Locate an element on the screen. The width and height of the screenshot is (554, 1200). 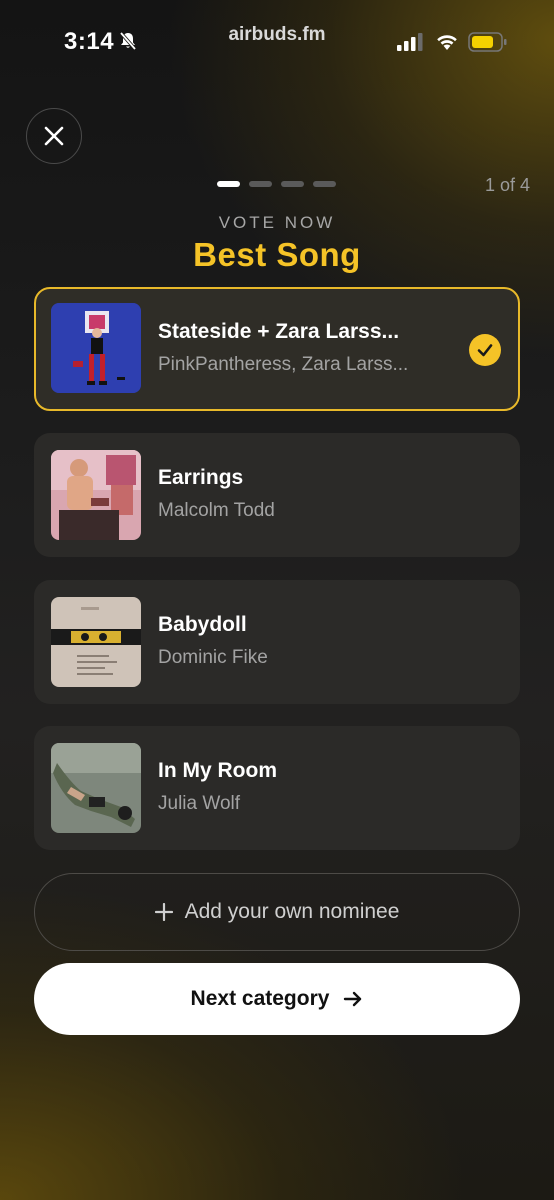
next-category-label: Next category is located at coordinates (260, 998).